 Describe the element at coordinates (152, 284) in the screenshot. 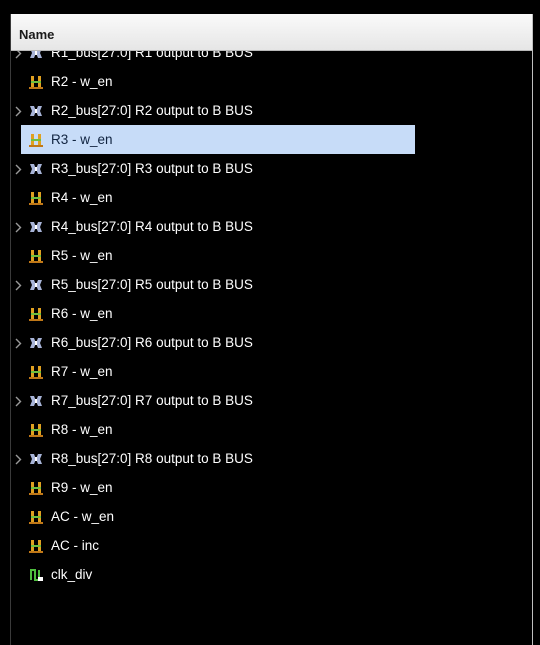

I see `signal-label: R5_bus[27:0] R5 output to B BUS` at that location.